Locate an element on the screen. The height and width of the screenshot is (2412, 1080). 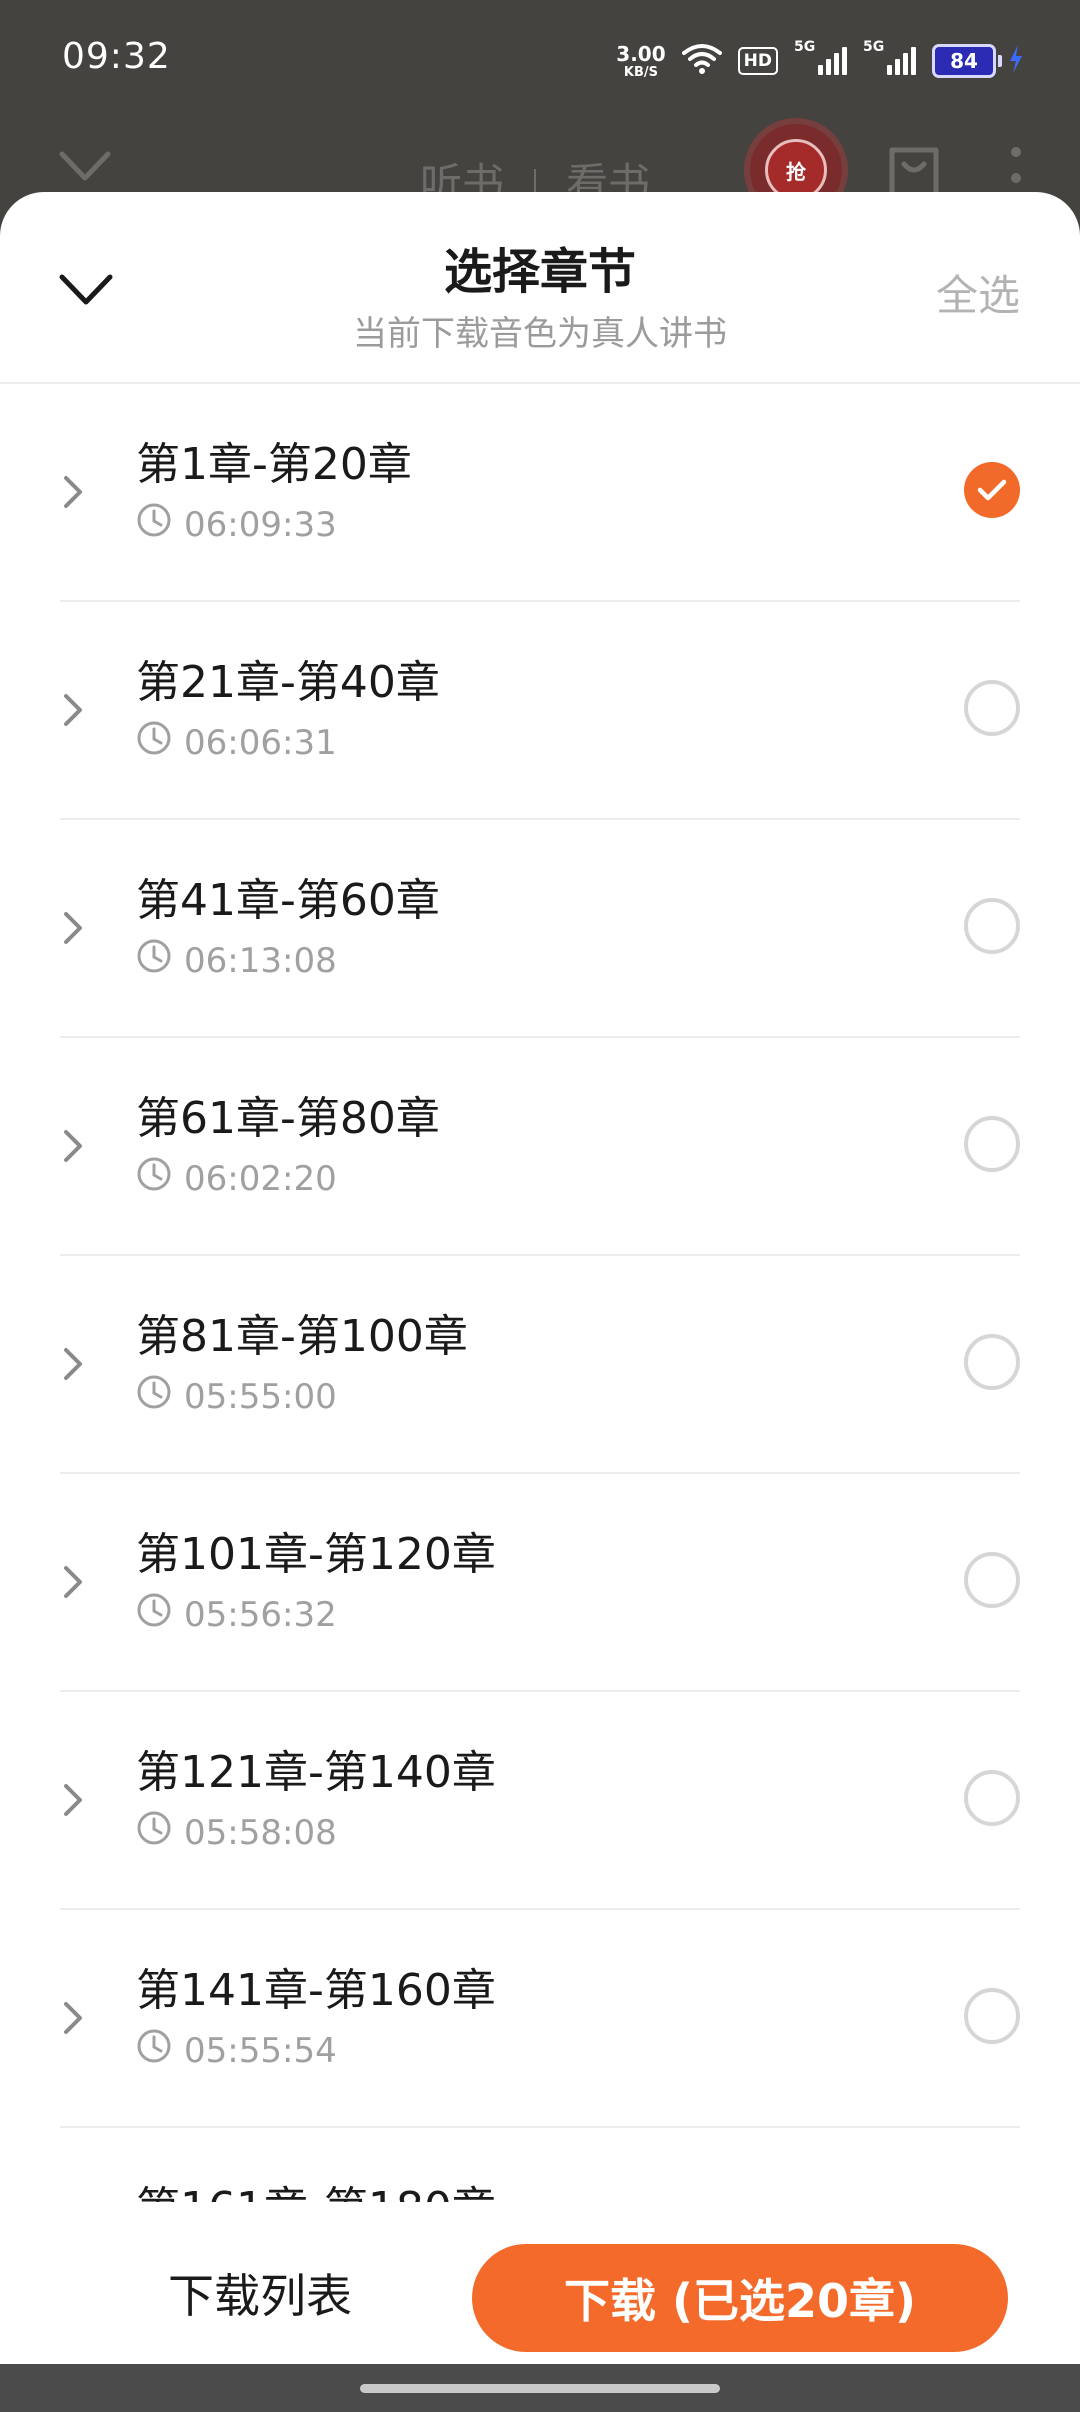
charging-icon is located at coordinates (1016, 61).